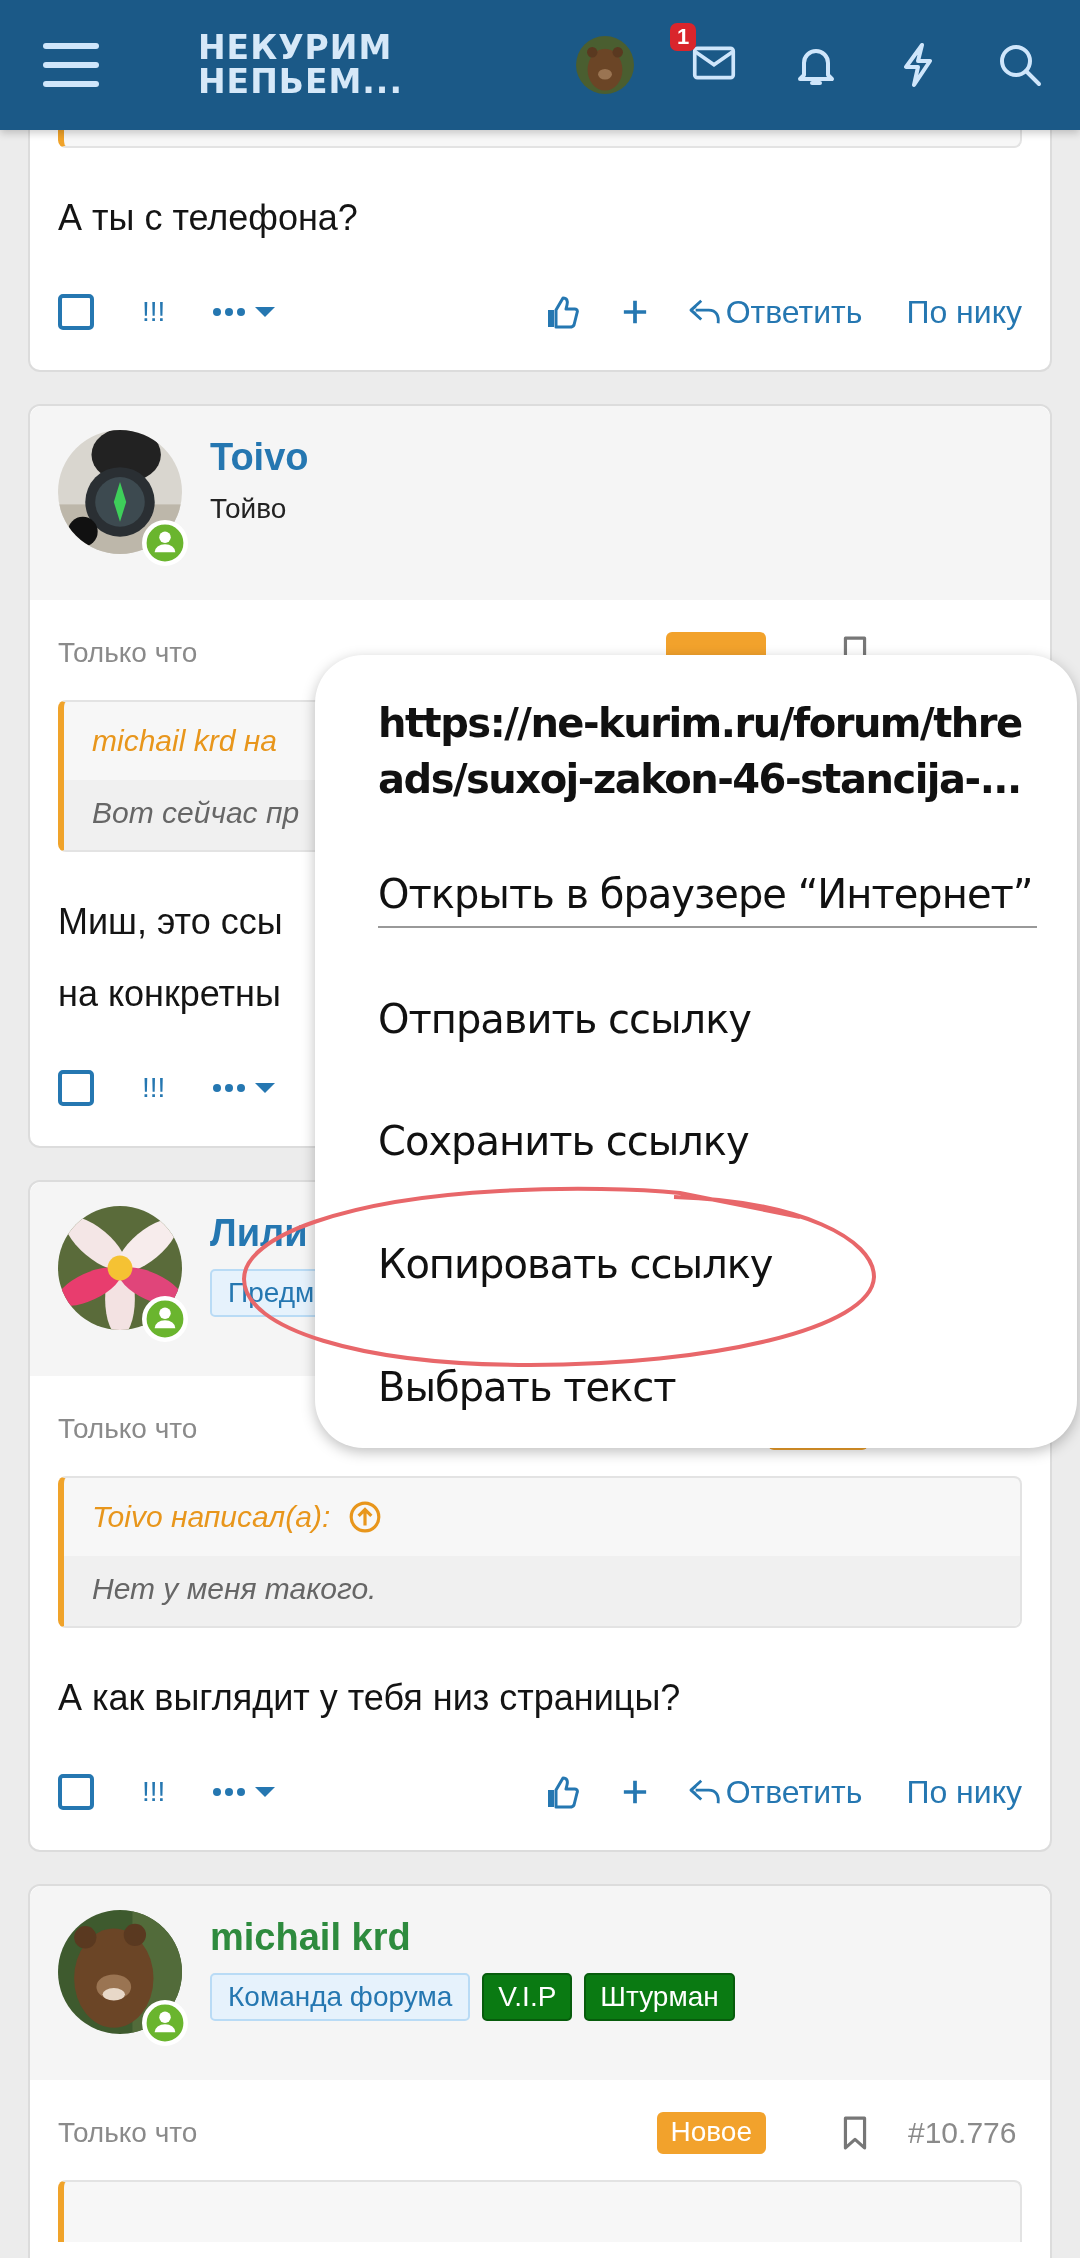 This screenshot has width=1080, height=2258. What do you see at coordinates (542, 1591) in the screenshot?
I see `quote-text: Нет у меня такого.` at bounding box center [542, 1591].